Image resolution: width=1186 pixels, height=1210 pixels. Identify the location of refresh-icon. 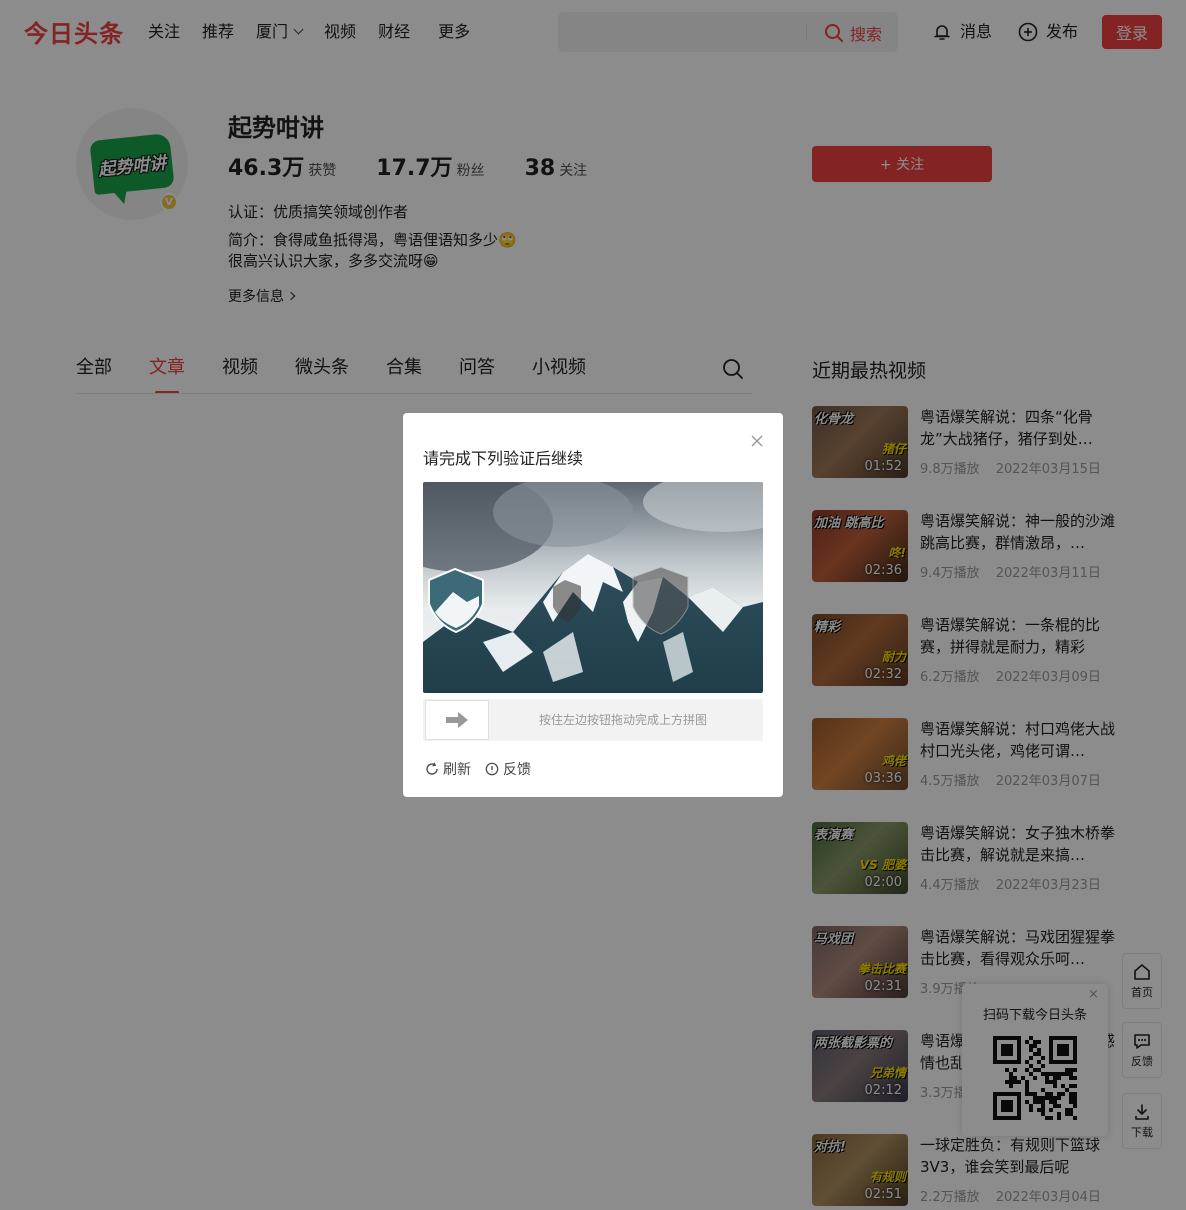
(432, 768).